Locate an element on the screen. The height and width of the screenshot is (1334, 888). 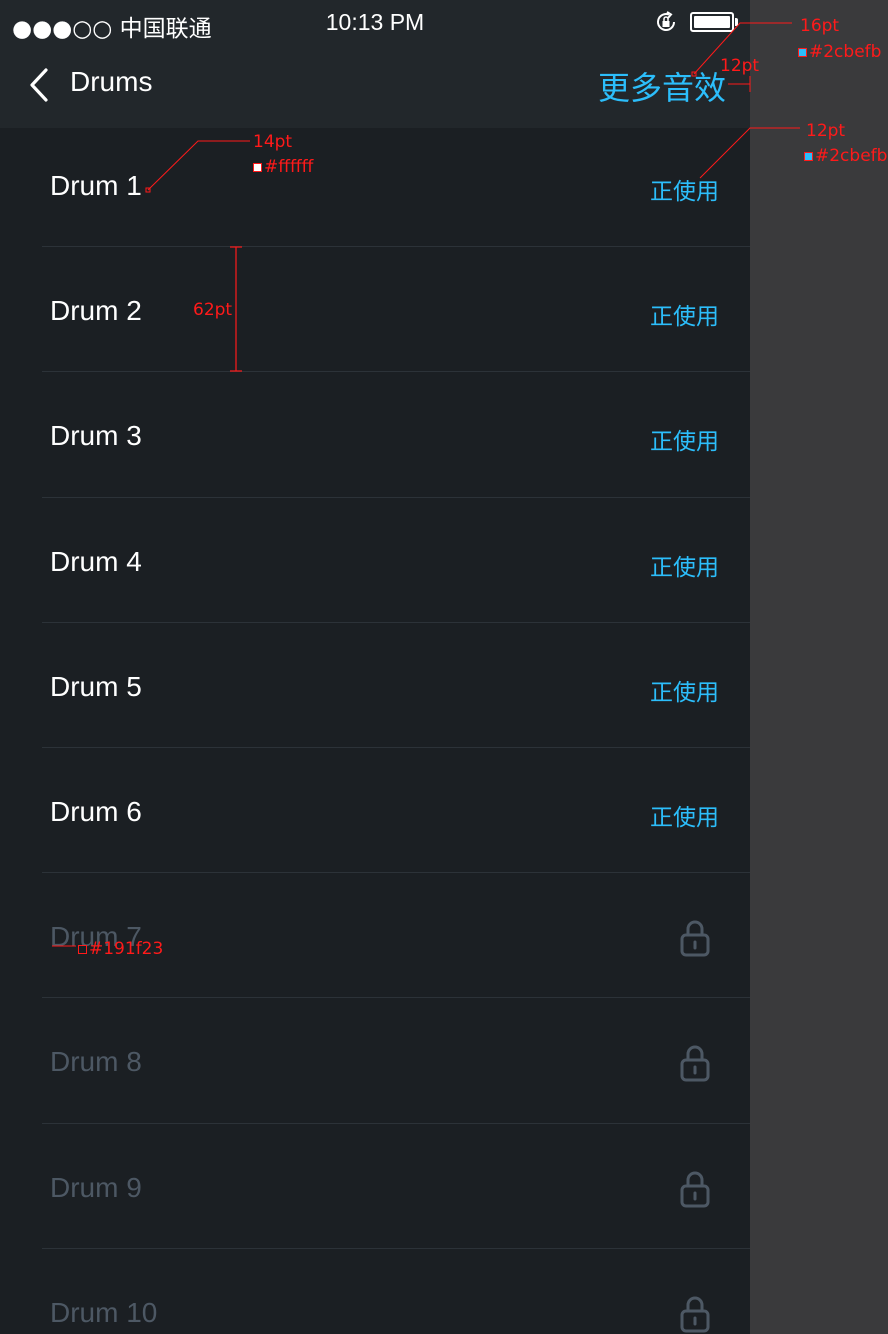
annotation-title-color: #2cbefb is located at coordinates (839, 52).